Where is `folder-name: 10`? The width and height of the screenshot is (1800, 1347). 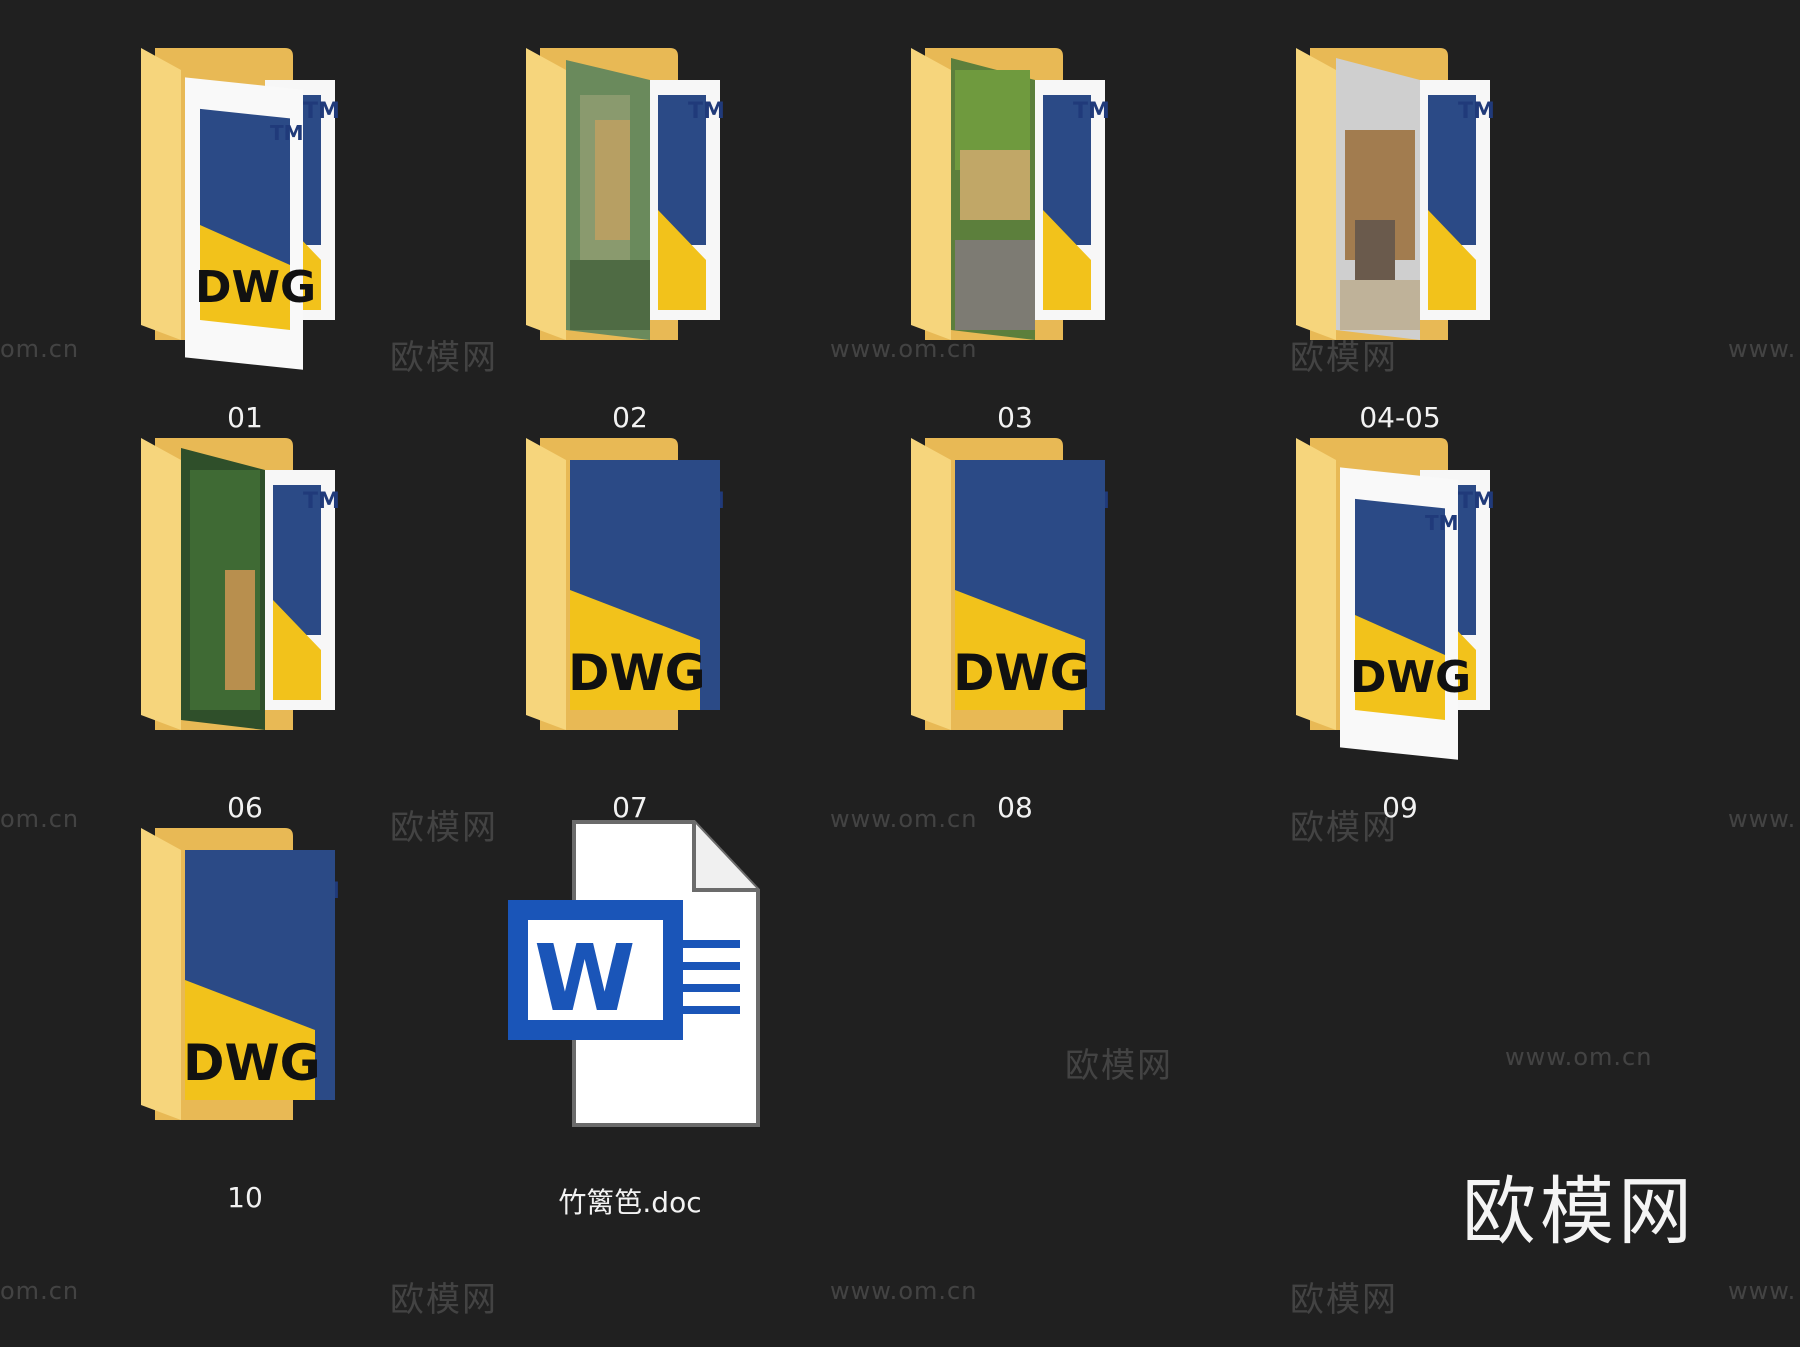 folder-name: 10 is located at coordinates (245, 1197).